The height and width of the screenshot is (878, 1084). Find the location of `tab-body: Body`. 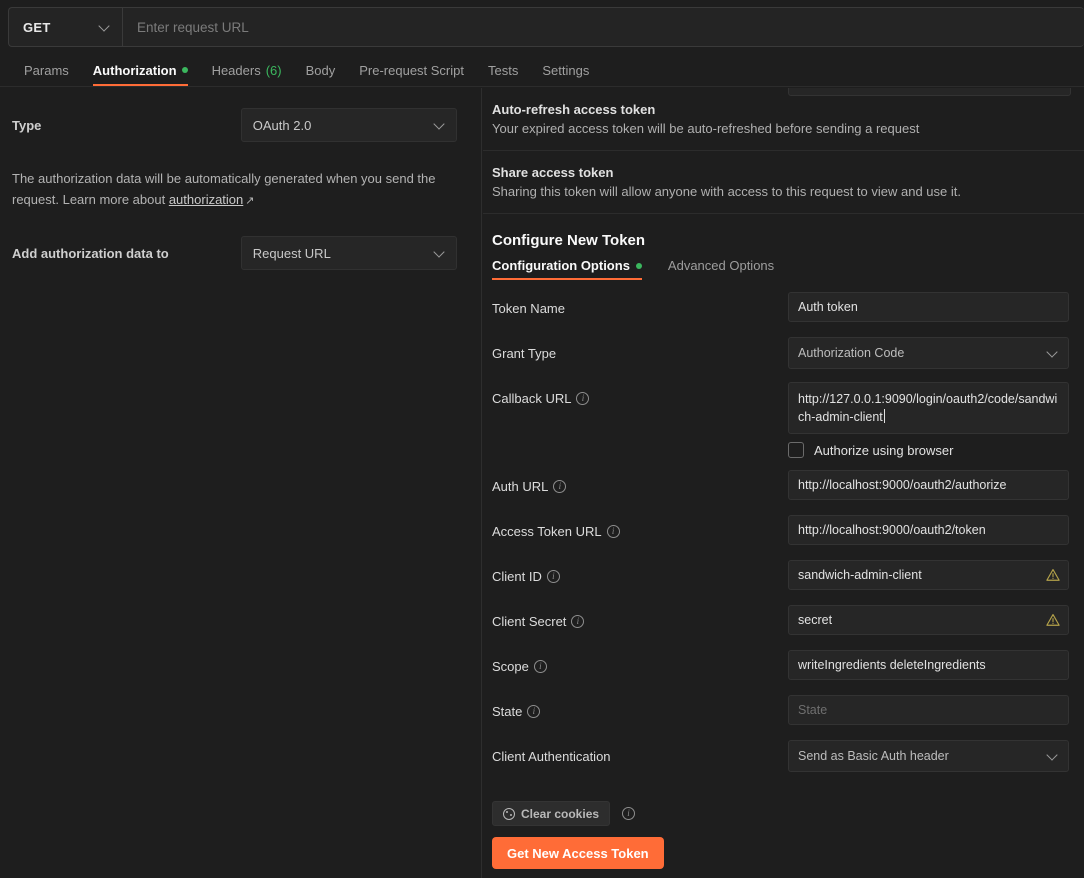

tab-body: Body is located at coordinates (321, 70).